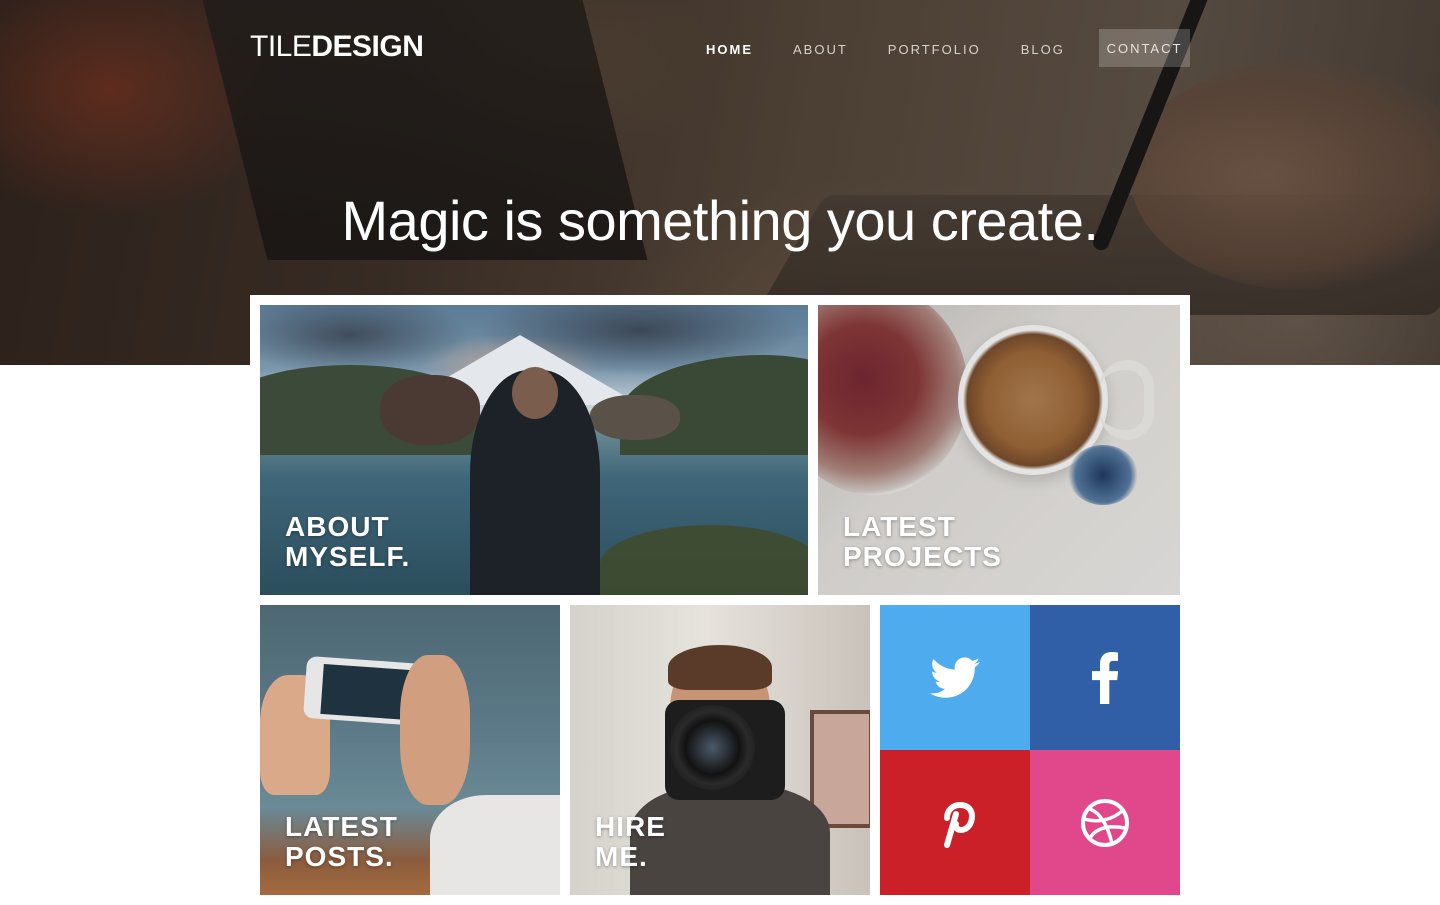 The height and width of the screenshot is (905, 1440). I want to click on dribbble-tile, so click(1105, 822).